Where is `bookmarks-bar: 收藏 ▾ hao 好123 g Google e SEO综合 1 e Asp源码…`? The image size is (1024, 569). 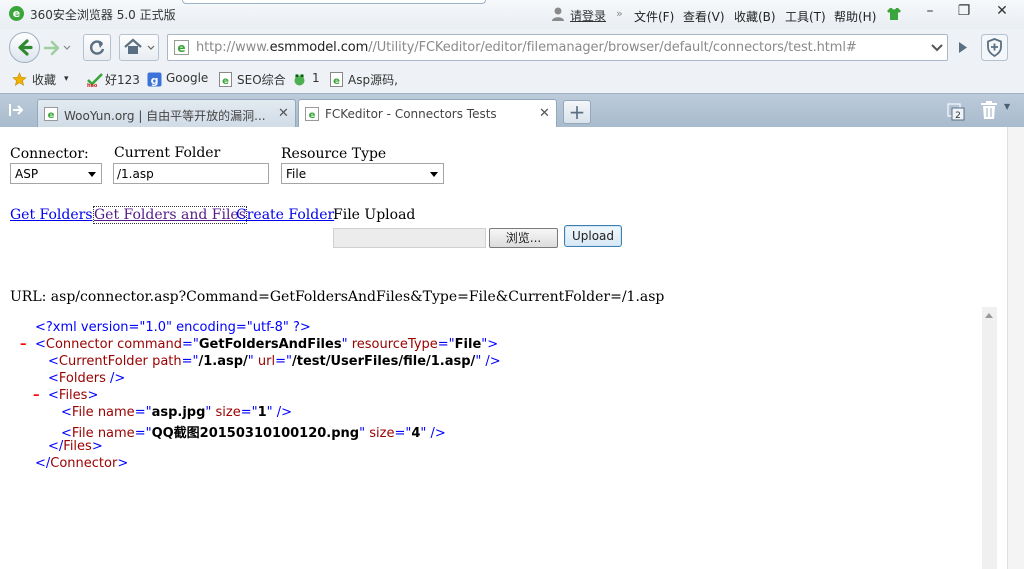
bookmarks-bar: 收藏 ▾ hao 好123 g Google e SEO综合 1 e Asp源码… is located at coordinates (512, 79).